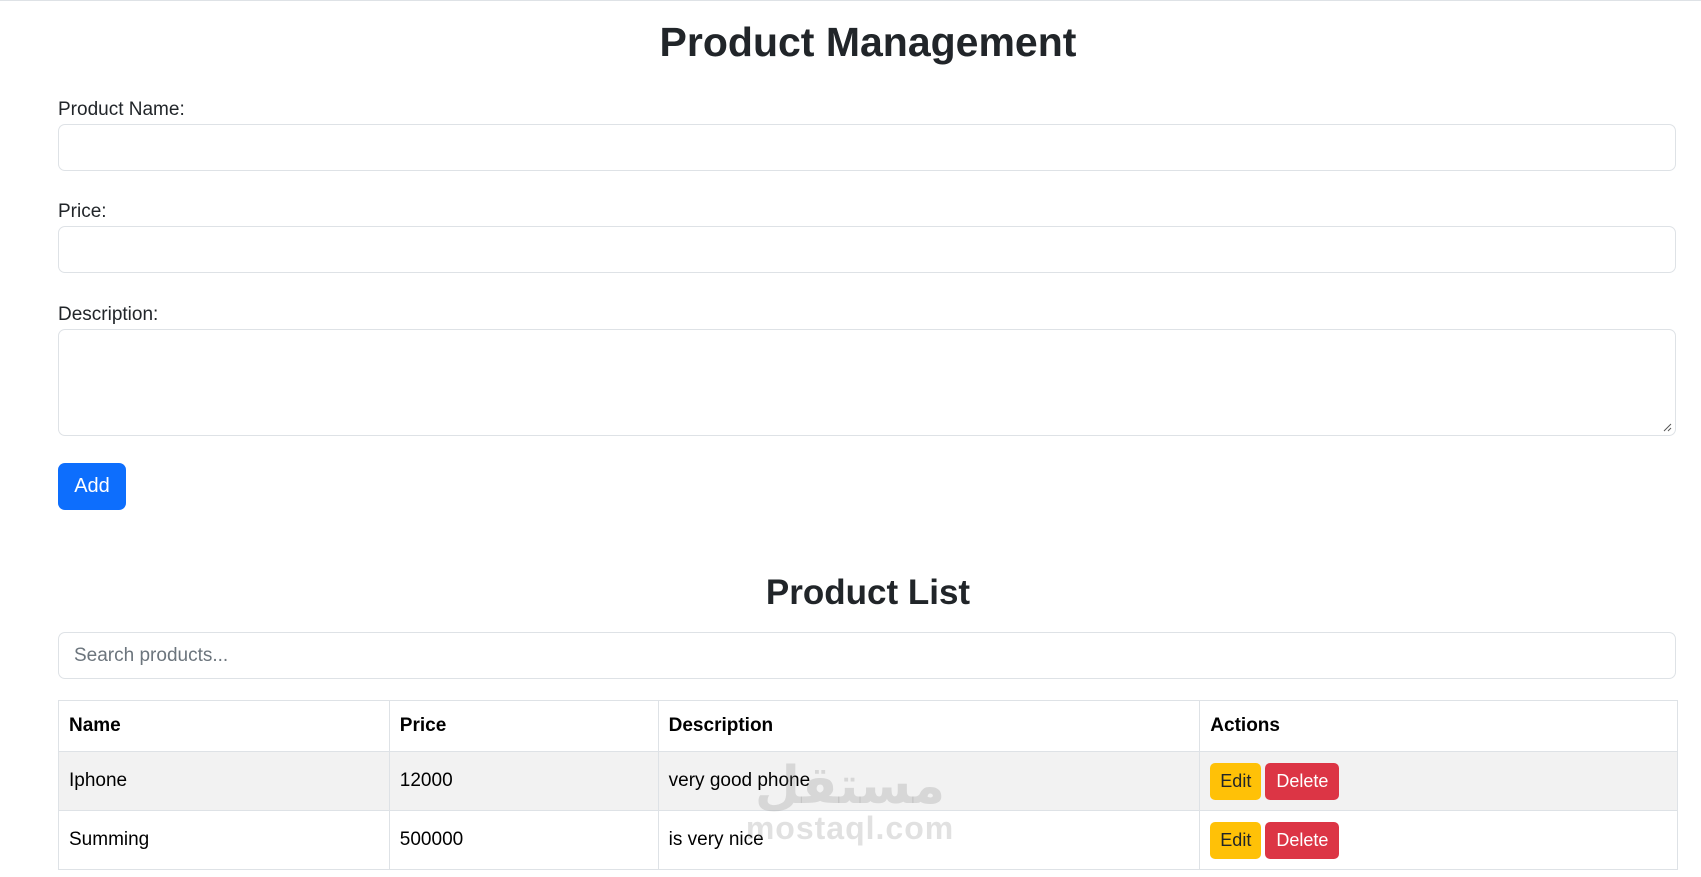 The image size is (1701, 877). I want to click on table-header-row: Name Price Description Actions, so click(868, 726).